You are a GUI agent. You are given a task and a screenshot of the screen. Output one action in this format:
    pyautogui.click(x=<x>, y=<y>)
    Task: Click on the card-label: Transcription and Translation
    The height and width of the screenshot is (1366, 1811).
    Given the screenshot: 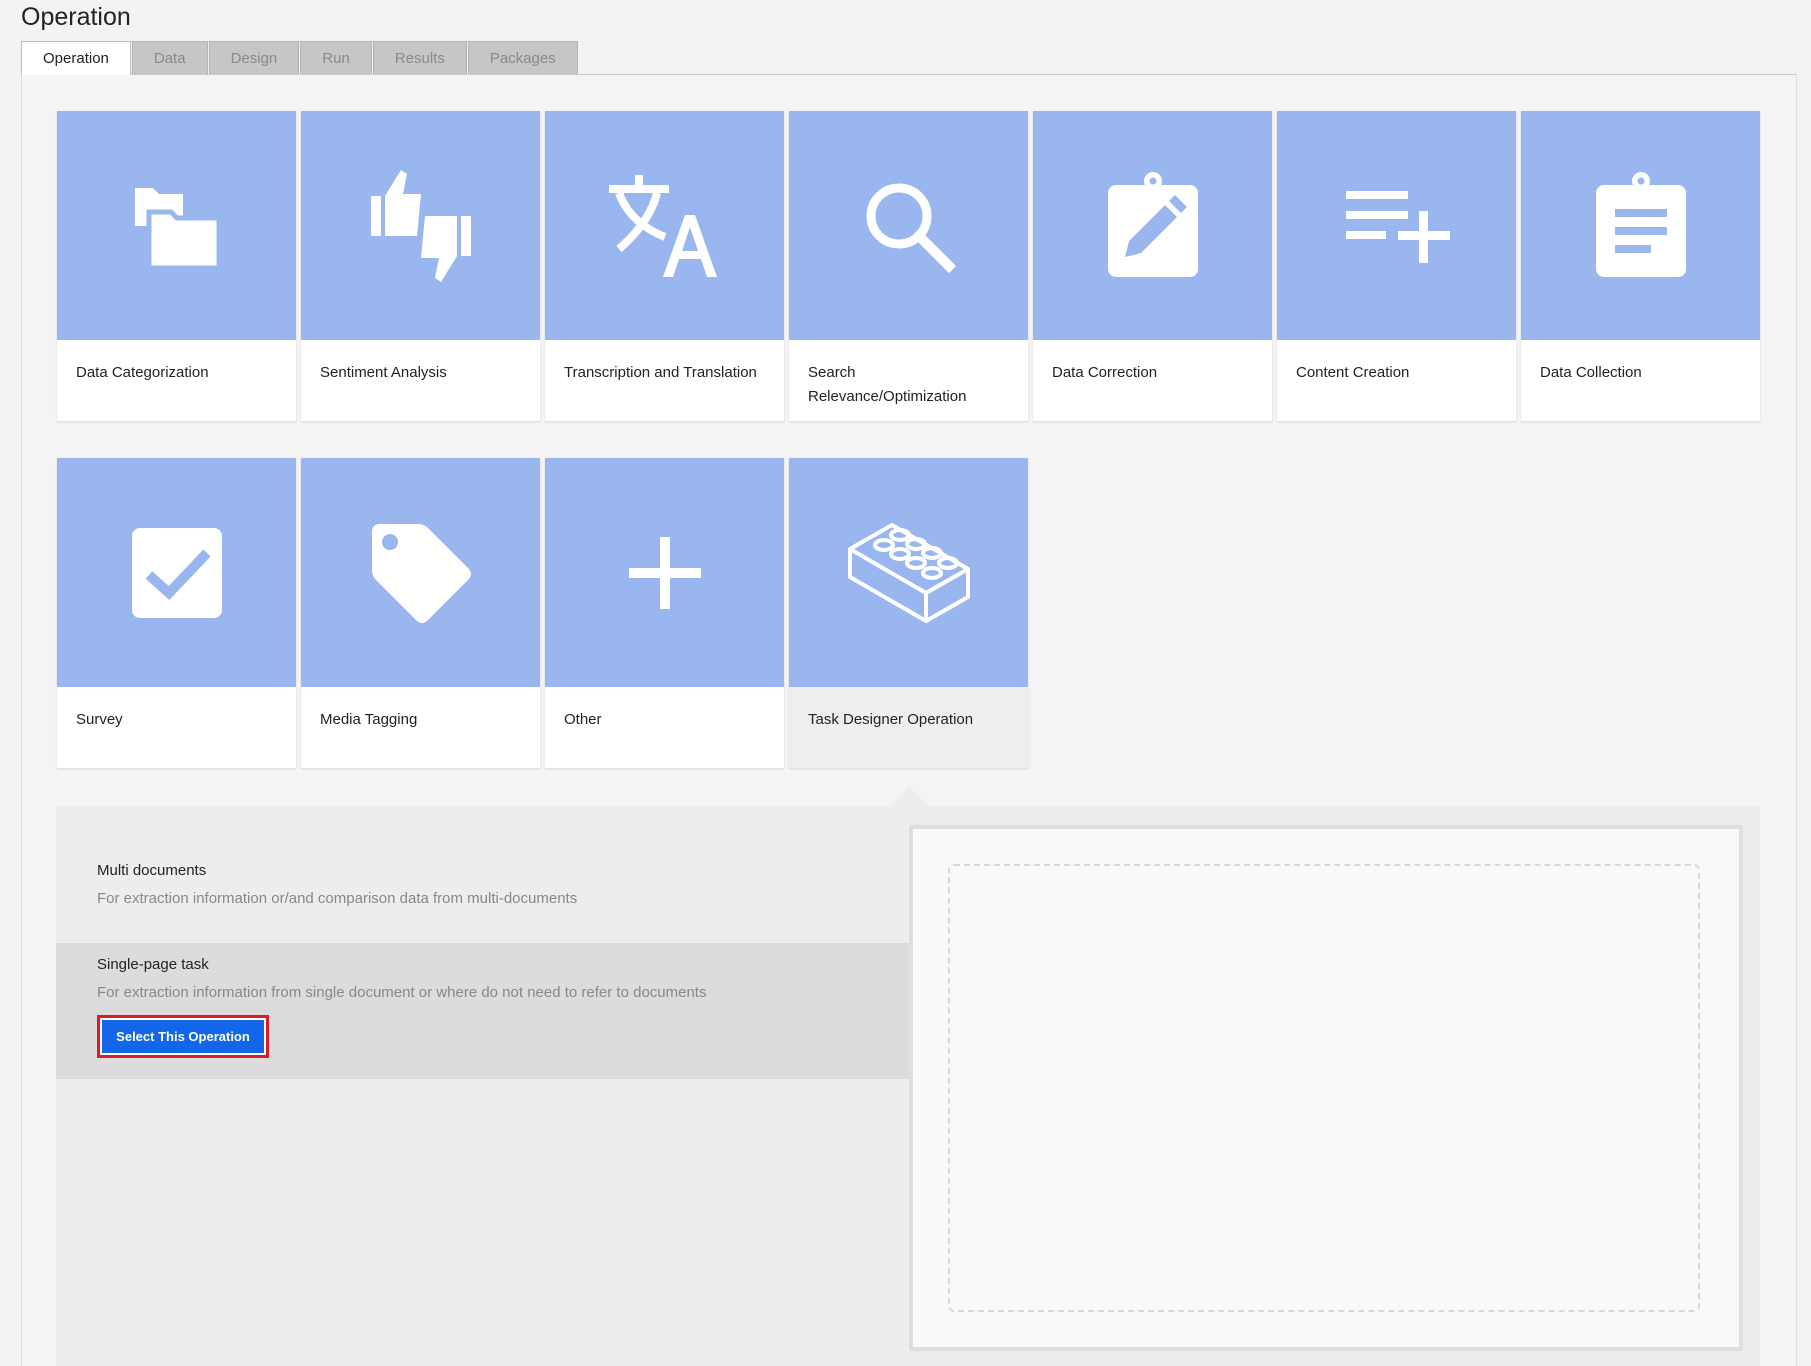 What is the action you would take?
    pyautogui.click(x=660, y=372)
    